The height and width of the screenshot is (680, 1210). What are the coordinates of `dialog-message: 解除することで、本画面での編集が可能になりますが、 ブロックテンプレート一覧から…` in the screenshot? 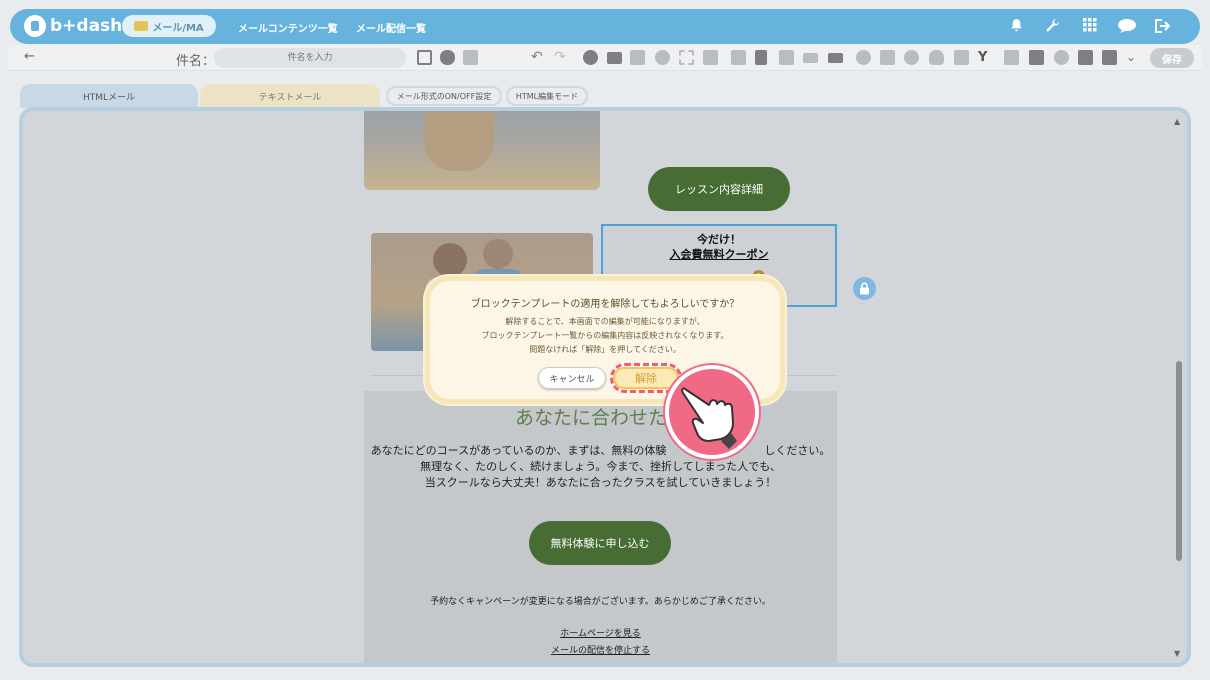 It's located at (605, 336).